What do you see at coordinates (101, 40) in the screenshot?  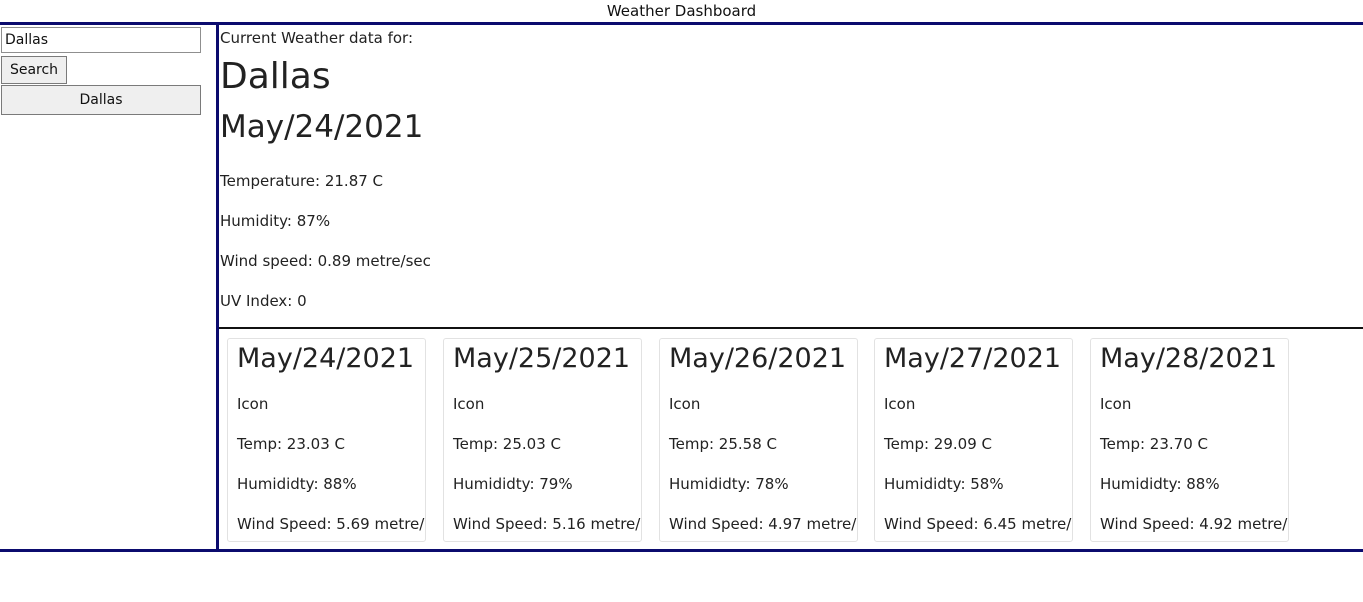 I see `city-search-input` at bounding box center [101, 40].